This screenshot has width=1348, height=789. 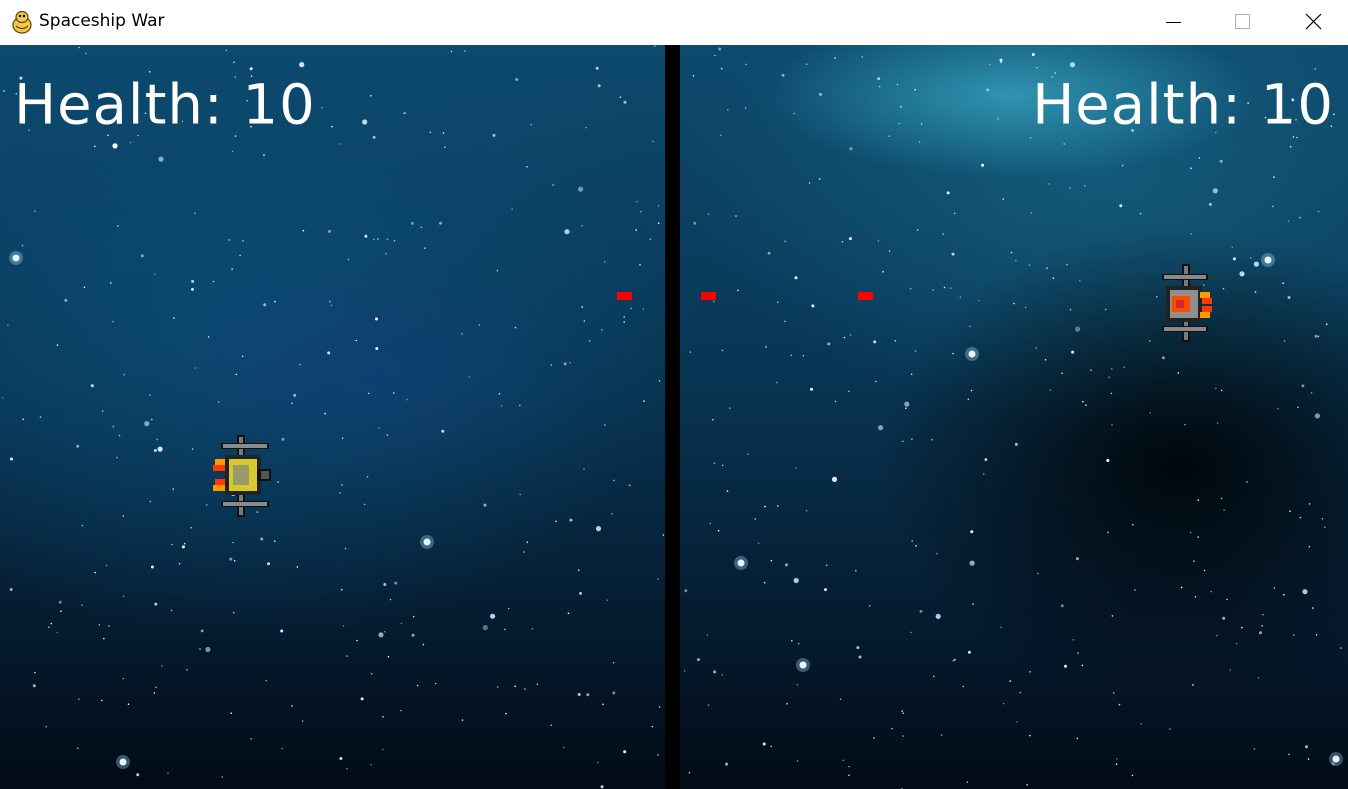 What do you see at coordinates (22, 22) in the screenshot?
I see `pygame-icon` at bounding box center [22, 22].